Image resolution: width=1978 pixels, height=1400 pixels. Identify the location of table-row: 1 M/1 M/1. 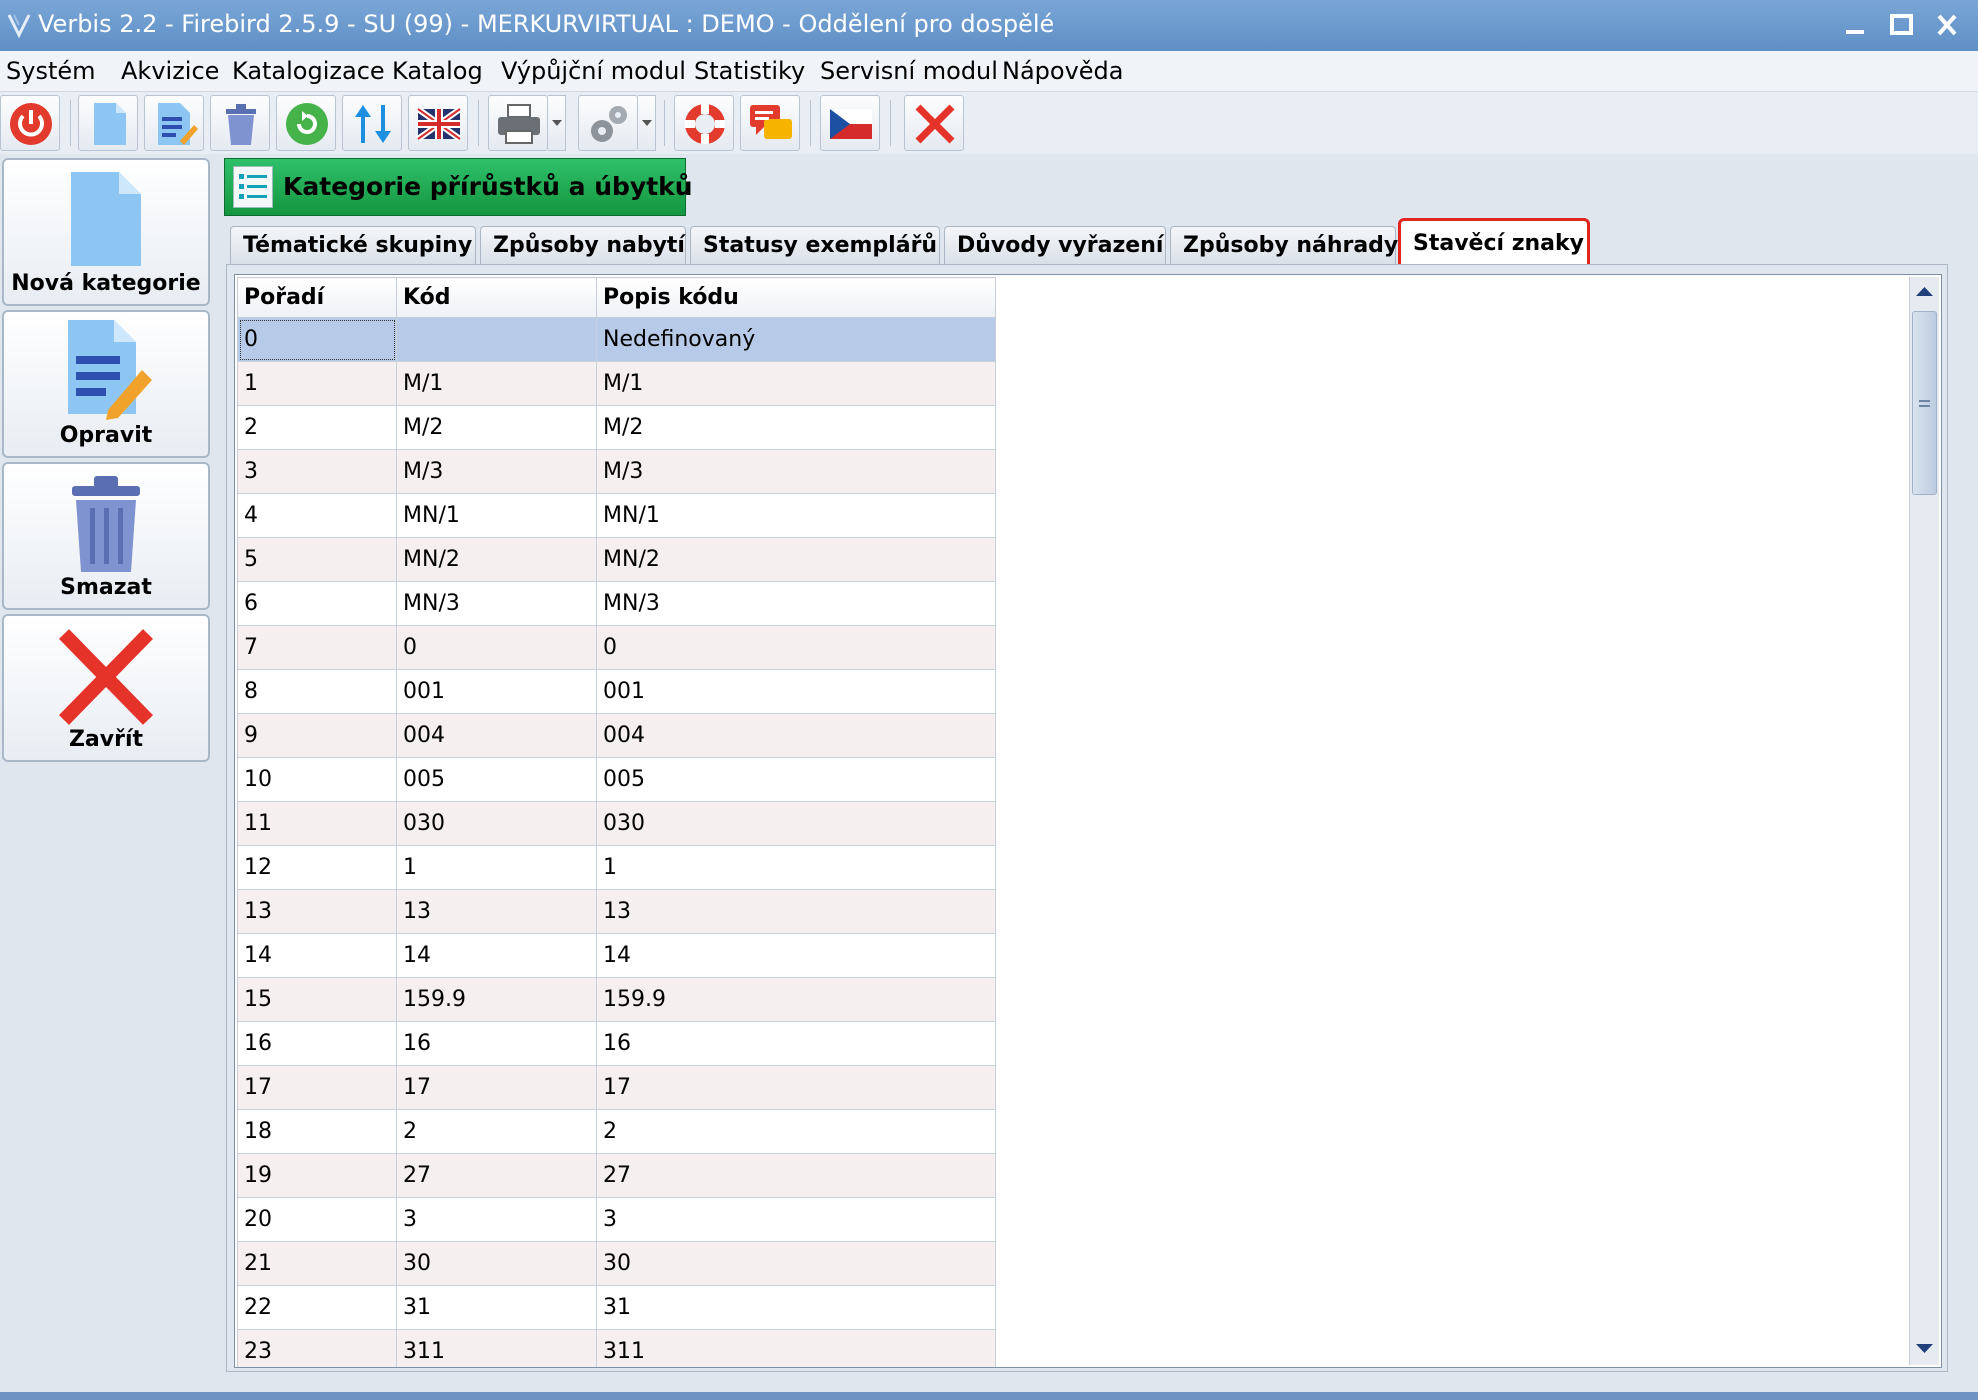
(616, 383).